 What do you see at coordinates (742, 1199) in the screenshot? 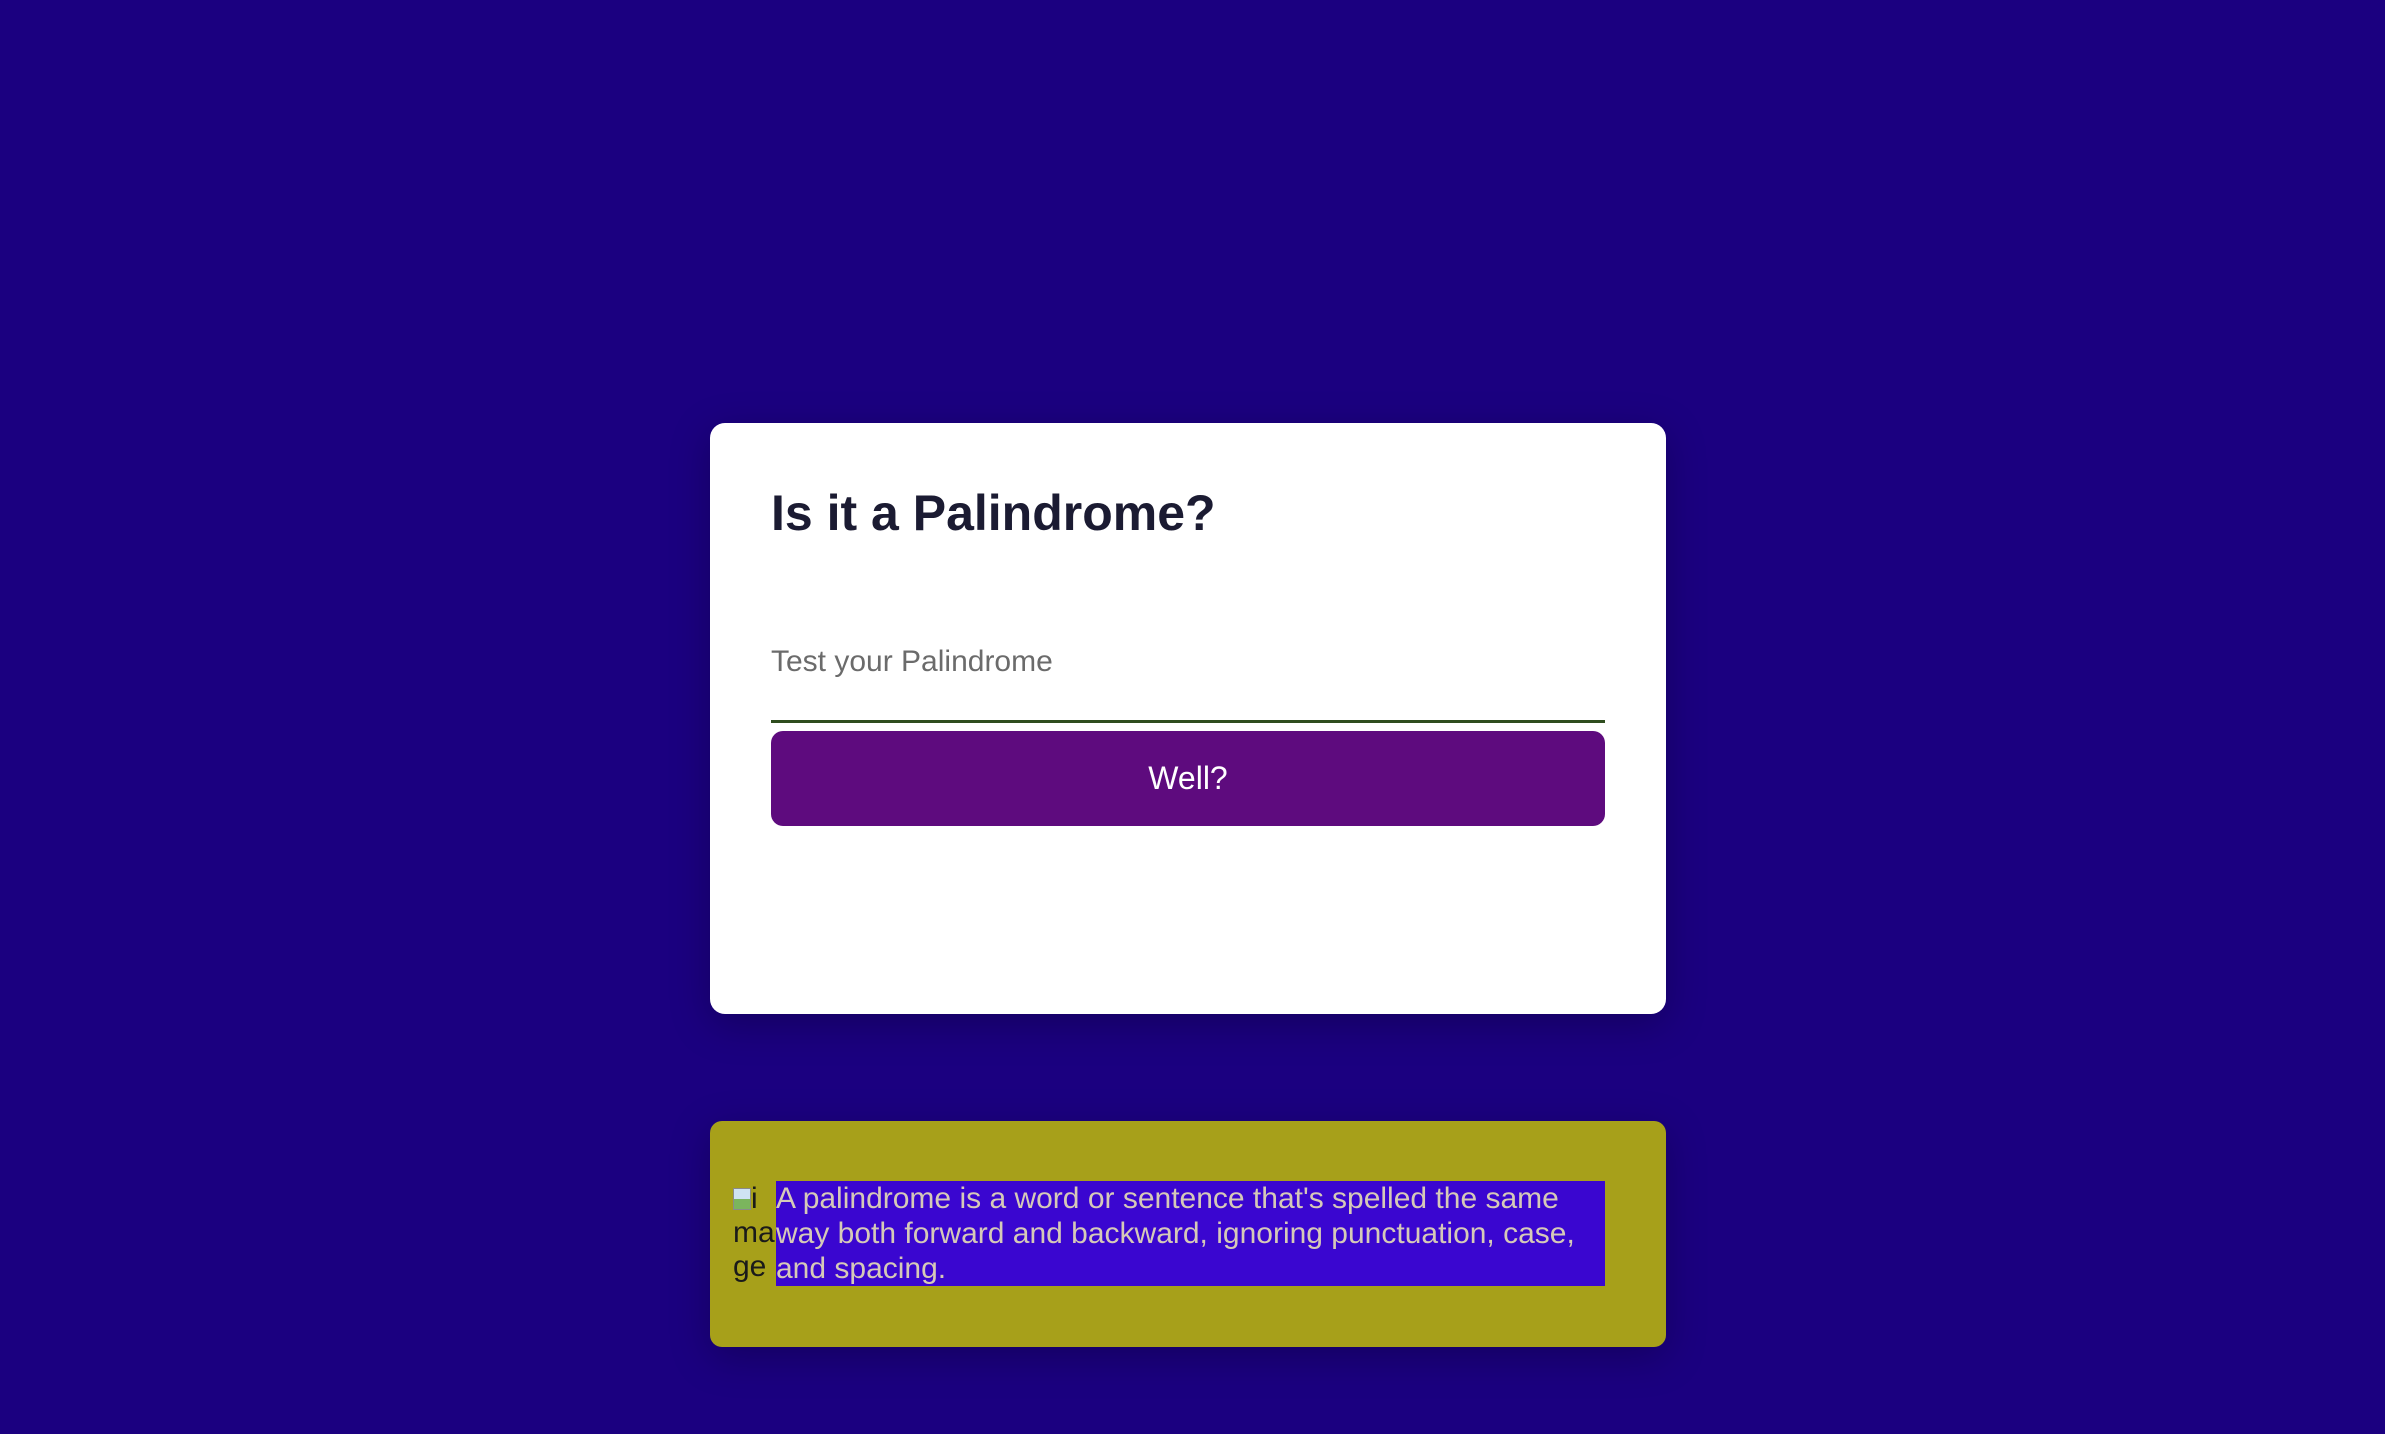
I see `broken-image-glyph` at bounding box center [742, 1199].